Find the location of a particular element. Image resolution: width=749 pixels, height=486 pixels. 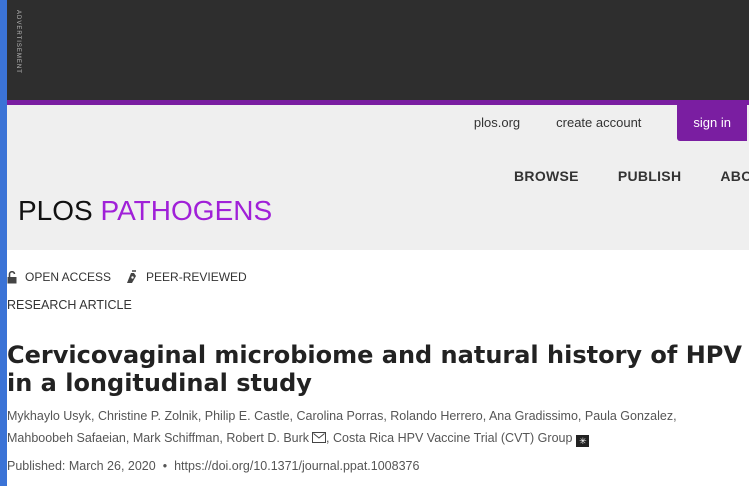

window-edge is located at coordinates (3, 243).